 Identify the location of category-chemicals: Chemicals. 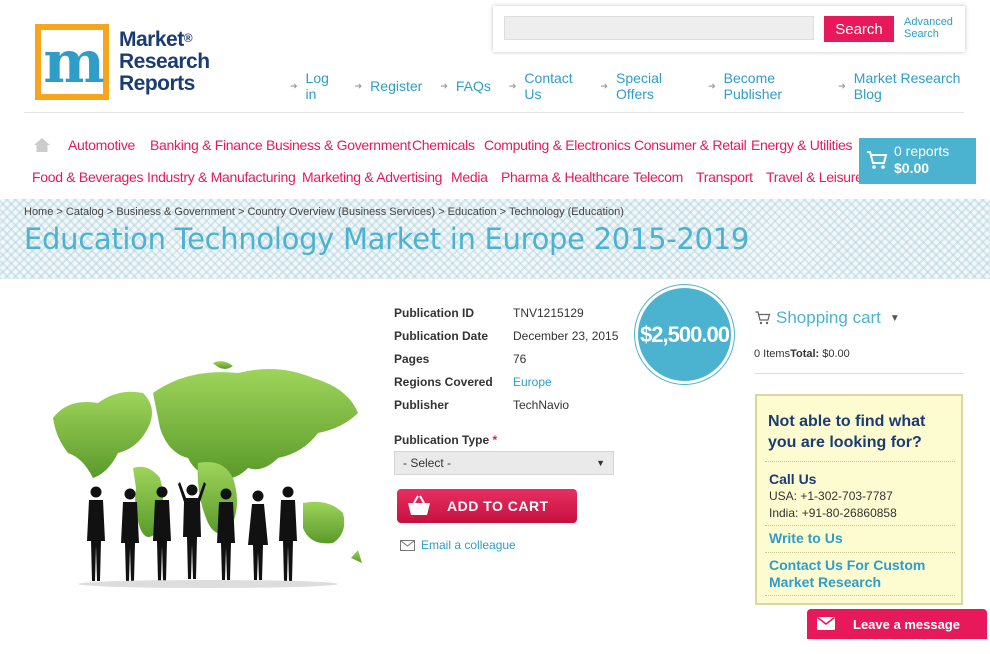
(443, 145).